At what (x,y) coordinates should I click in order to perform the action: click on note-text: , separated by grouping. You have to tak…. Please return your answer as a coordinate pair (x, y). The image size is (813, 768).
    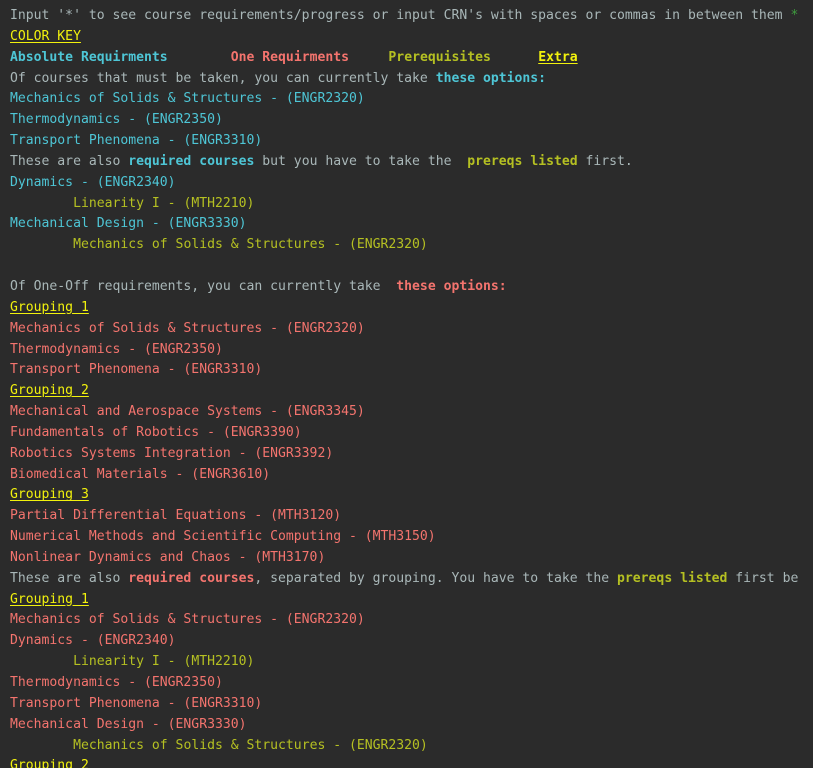
    Looking at the image, I should click on (436, 578).